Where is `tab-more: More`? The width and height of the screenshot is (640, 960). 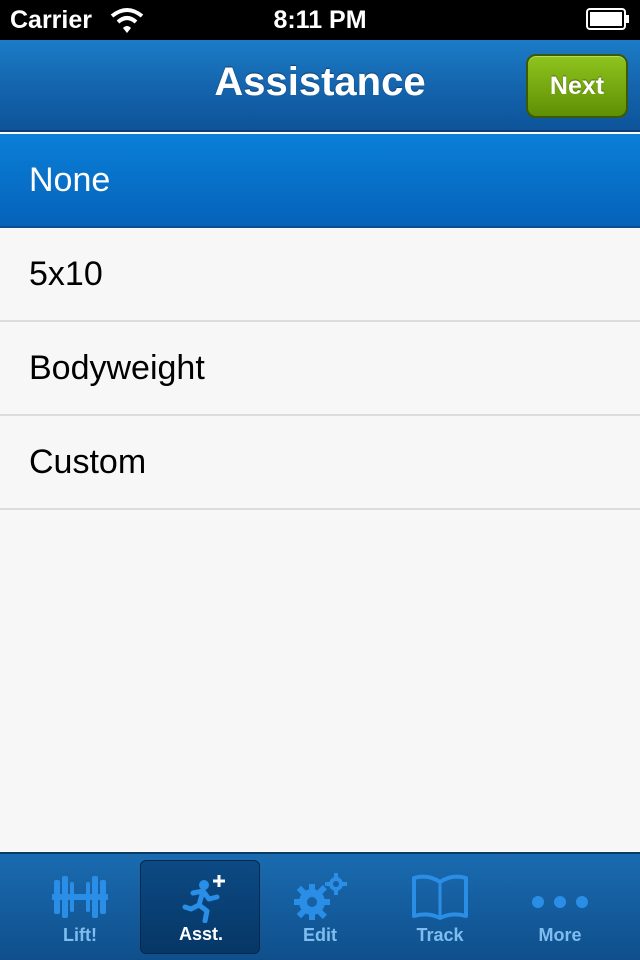
tab-more: More is located at coordinates (560, 907).